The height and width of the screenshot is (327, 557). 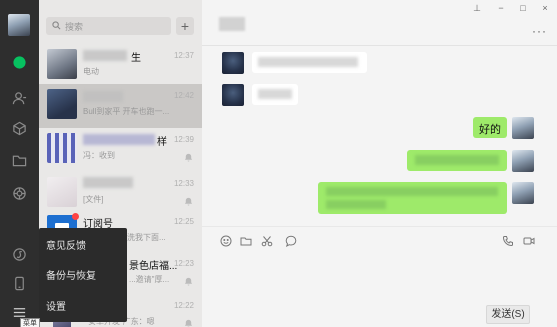 What do you see at coordinates (71, 274) in the screenshot?
I see `menu-item-backup: 备份与恢复` at bounding box center [71, 274].